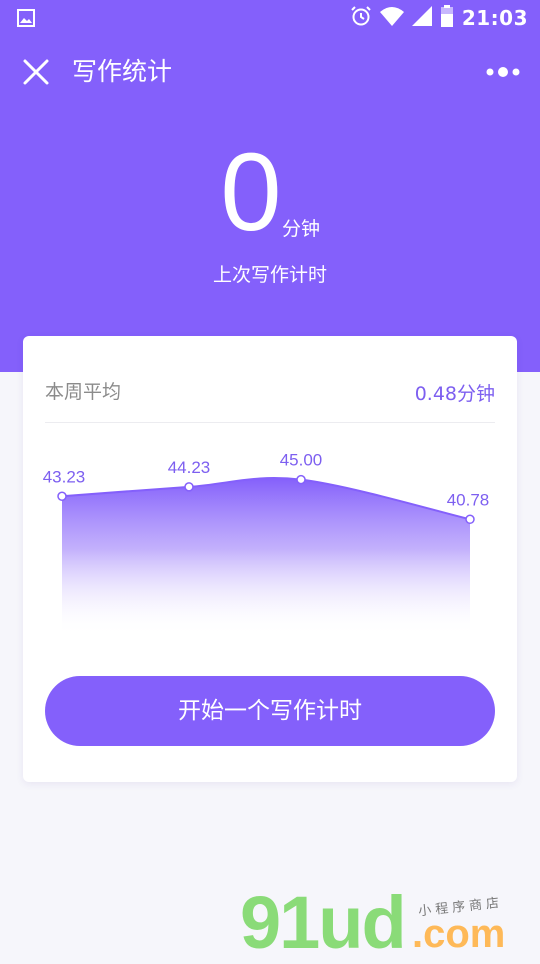 This screenshot has width=540, height=964. I want to click on chart-data-label: 45.00, so click(301, 460).